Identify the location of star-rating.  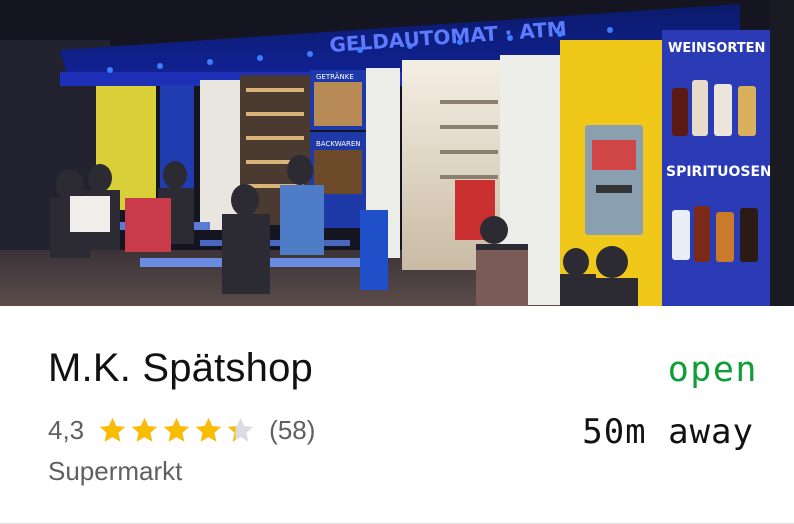
(176, 430).